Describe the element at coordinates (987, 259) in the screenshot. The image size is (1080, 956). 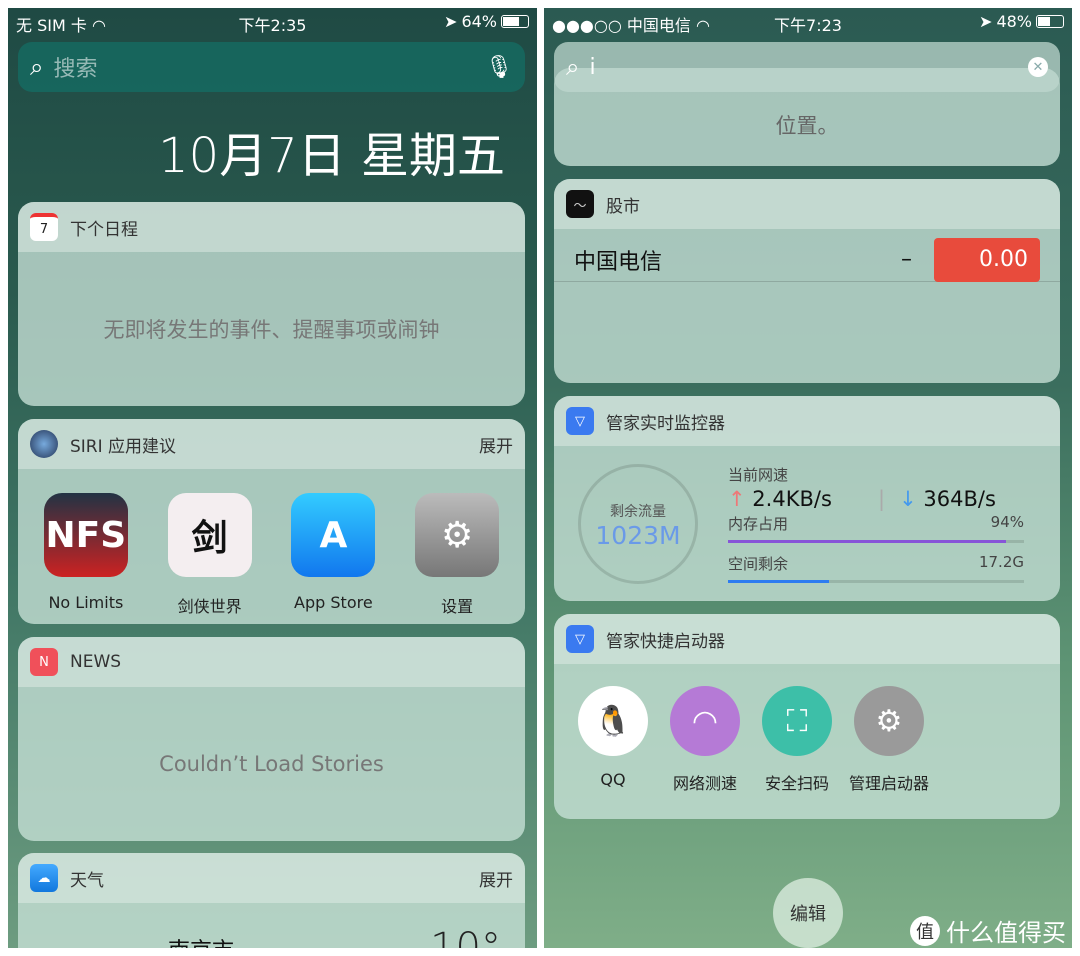
I see `stock-change: 0.00` at that location.